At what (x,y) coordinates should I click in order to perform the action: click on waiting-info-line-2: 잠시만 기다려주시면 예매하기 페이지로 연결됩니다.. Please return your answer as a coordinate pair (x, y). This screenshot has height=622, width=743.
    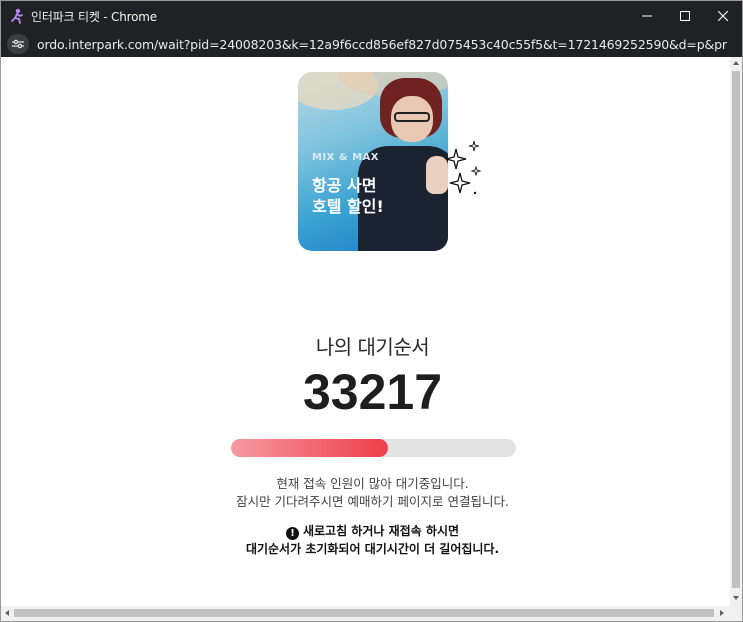
    Looking at the image, I should click on (372, 501).